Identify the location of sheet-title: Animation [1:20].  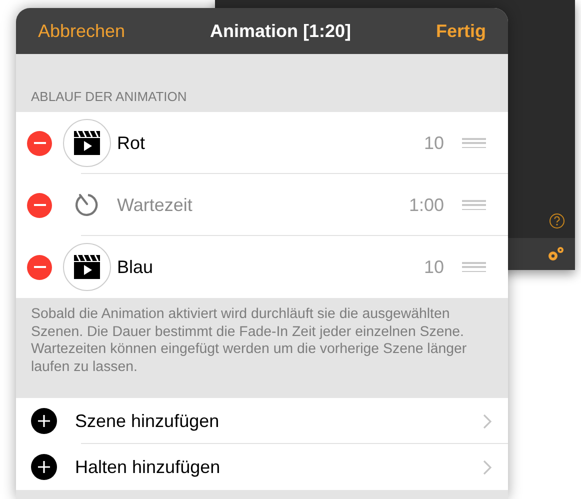
(281, 31).